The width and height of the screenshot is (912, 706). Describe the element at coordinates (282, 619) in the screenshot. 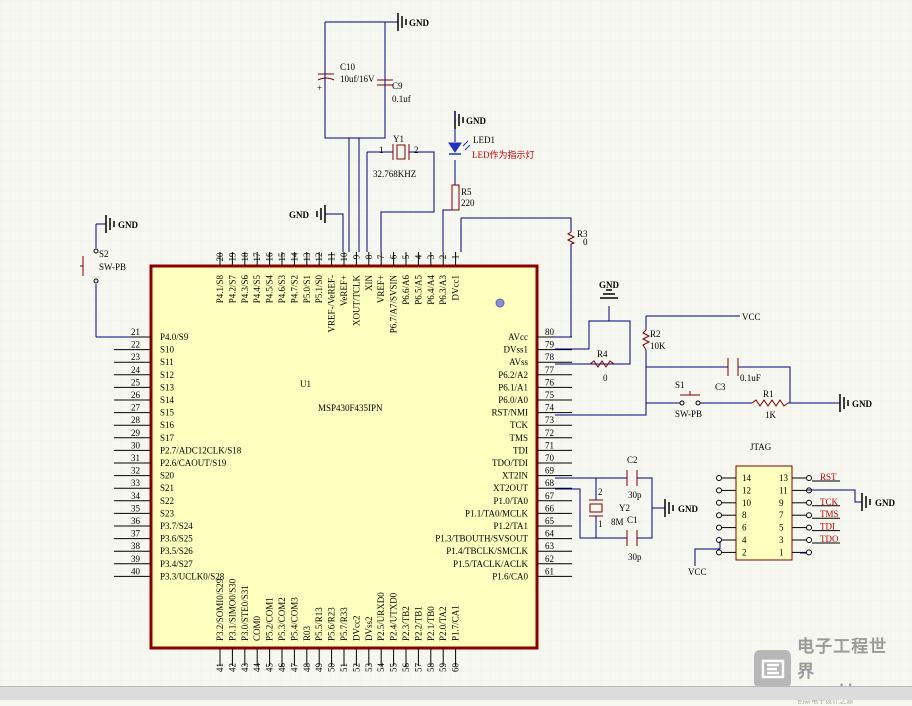

I see `pin-name: P5.3/COM2` at that location.